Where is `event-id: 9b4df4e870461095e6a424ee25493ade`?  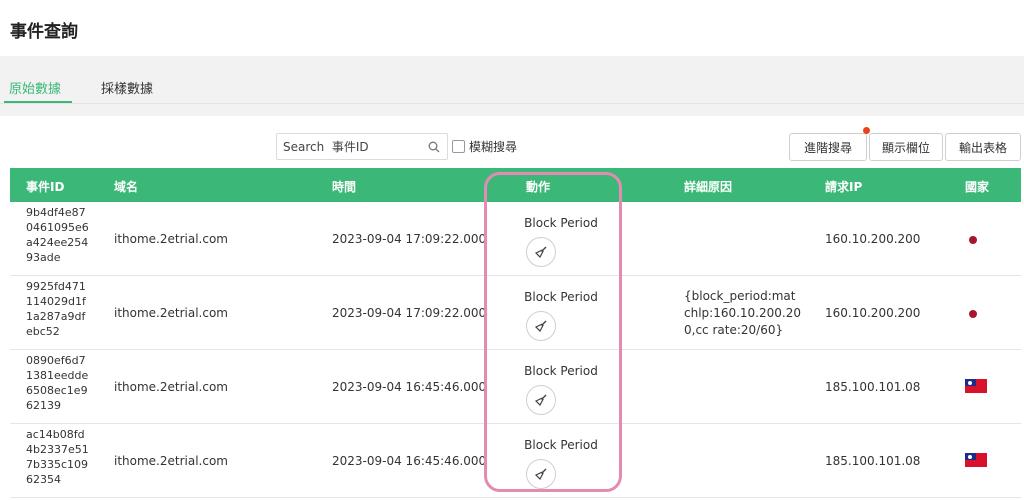
event-id: 9b4df4e870461095e6a424ee25493ade is located at coordinates (58, 235).